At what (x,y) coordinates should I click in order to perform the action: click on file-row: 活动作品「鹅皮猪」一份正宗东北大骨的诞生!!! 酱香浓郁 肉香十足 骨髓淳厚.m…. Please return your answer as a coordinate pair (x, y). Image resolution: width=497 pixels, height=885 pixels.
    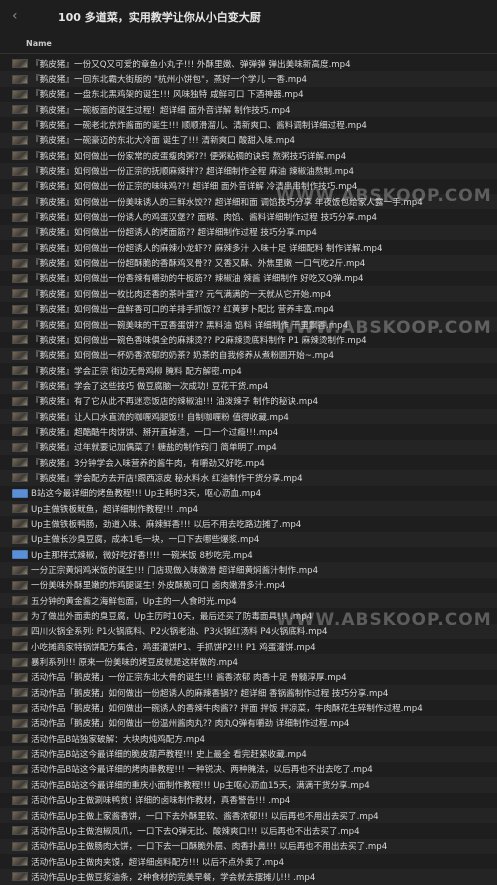
    Looking at the image, I should click on (248, 677).